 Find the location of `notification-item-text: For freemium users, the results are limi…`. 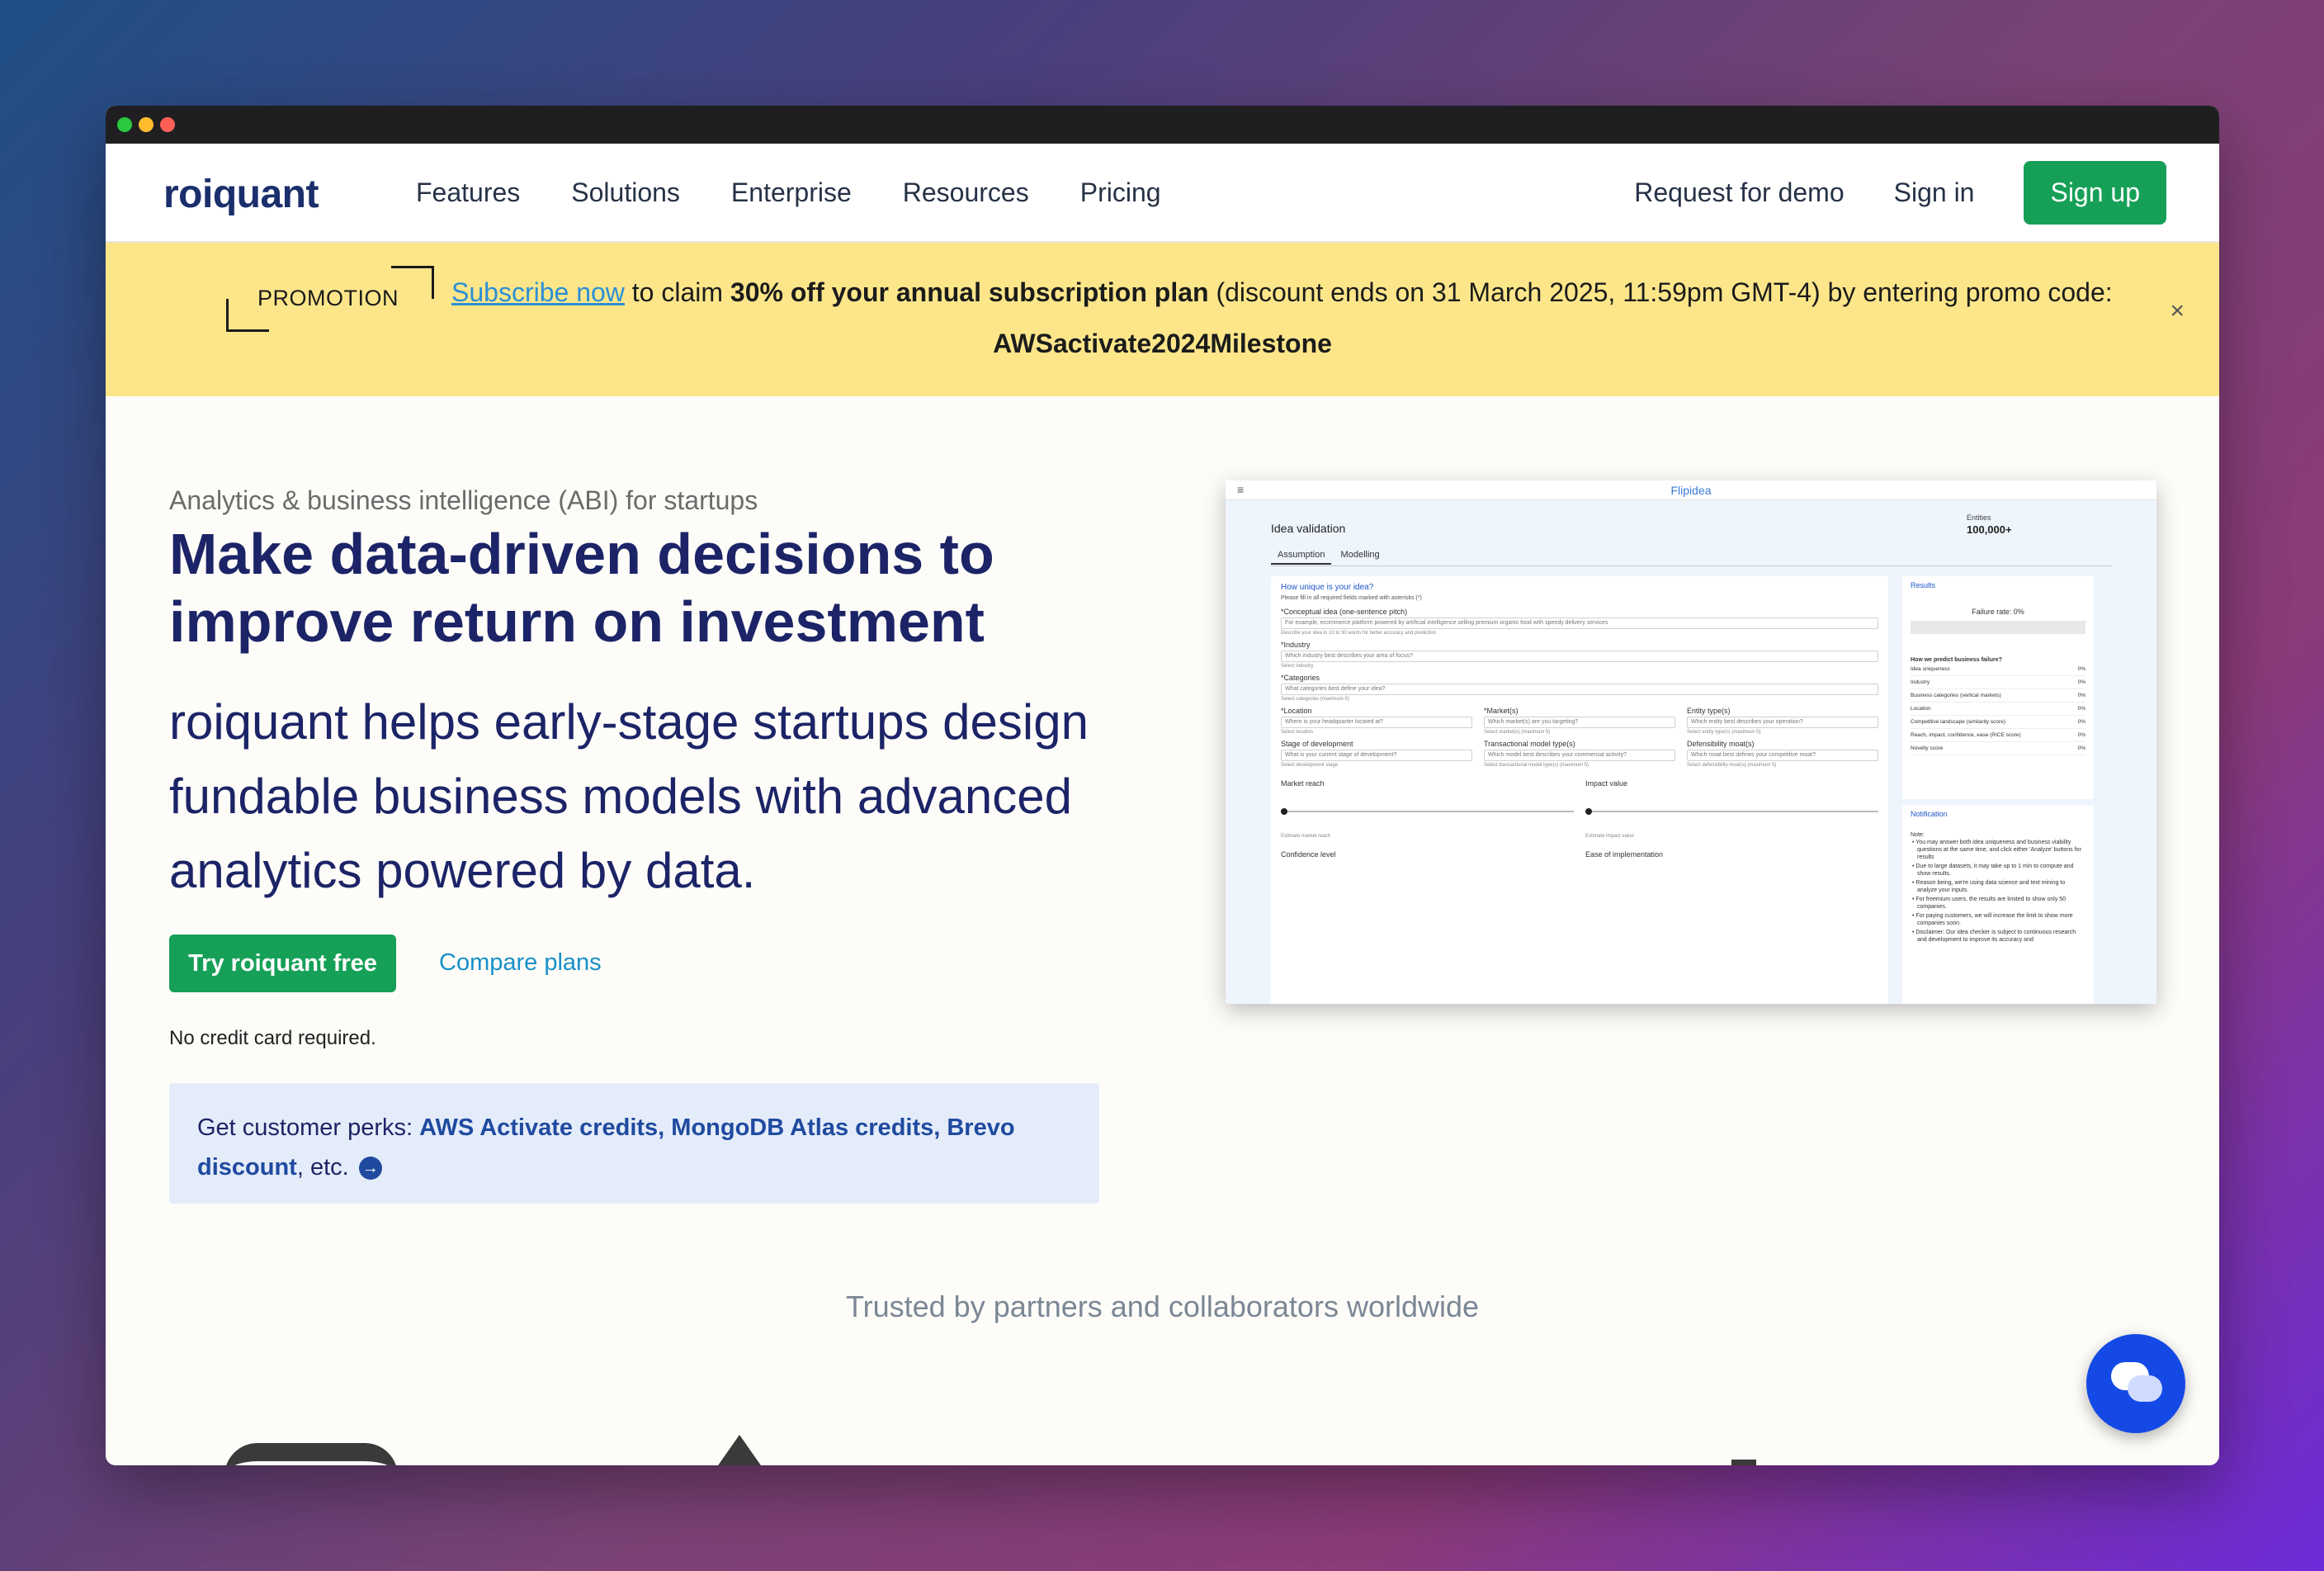

notification-item-text: For freemium users, the results are limi… is located at coordinates (1991, 903).